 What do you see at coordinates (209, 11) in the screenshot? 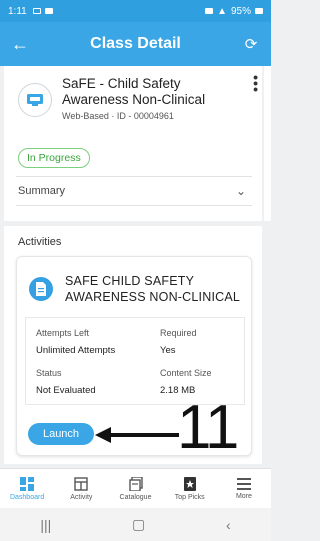
I see `alarm-icon` at bounding box center [209, 11].